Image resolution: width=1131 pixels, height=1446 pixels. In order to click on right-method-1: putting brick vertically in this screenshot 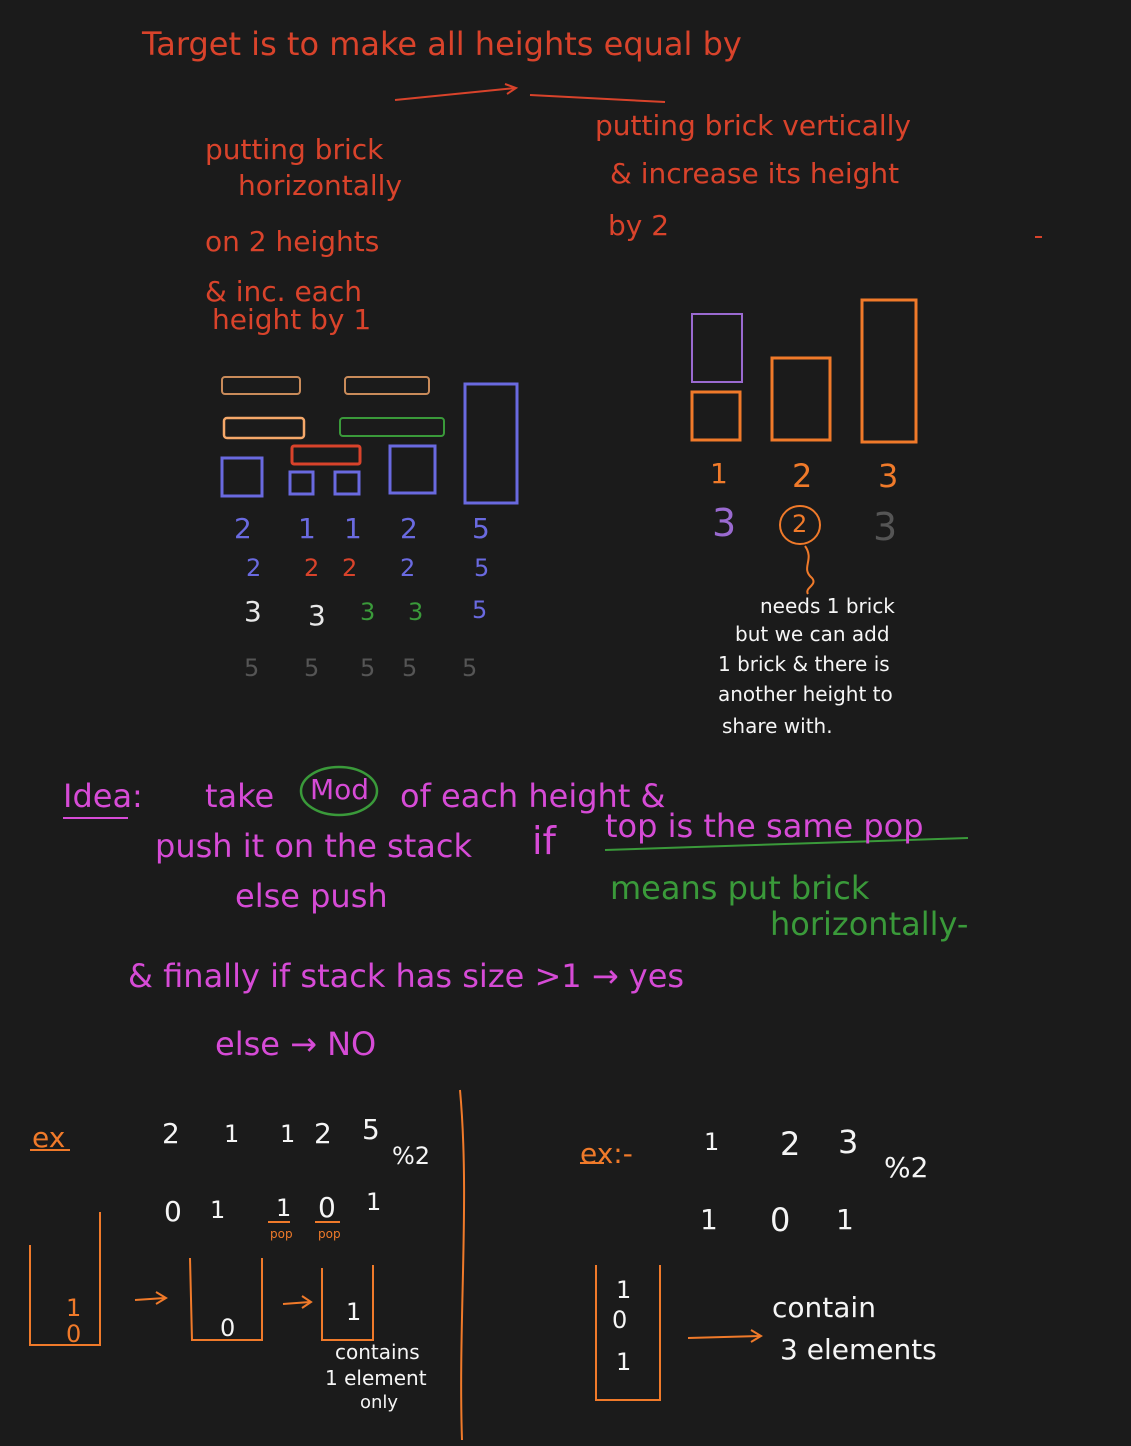, I will do `click(753, 125)`.